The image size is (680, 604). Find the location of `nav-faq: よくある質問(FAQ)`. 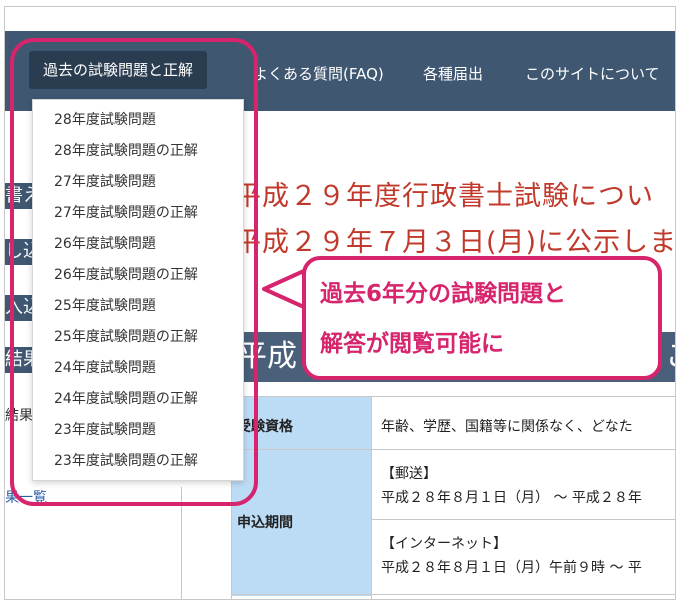

nav-faq: よくある質問(FAQ) is located at coordinates (318, 74).